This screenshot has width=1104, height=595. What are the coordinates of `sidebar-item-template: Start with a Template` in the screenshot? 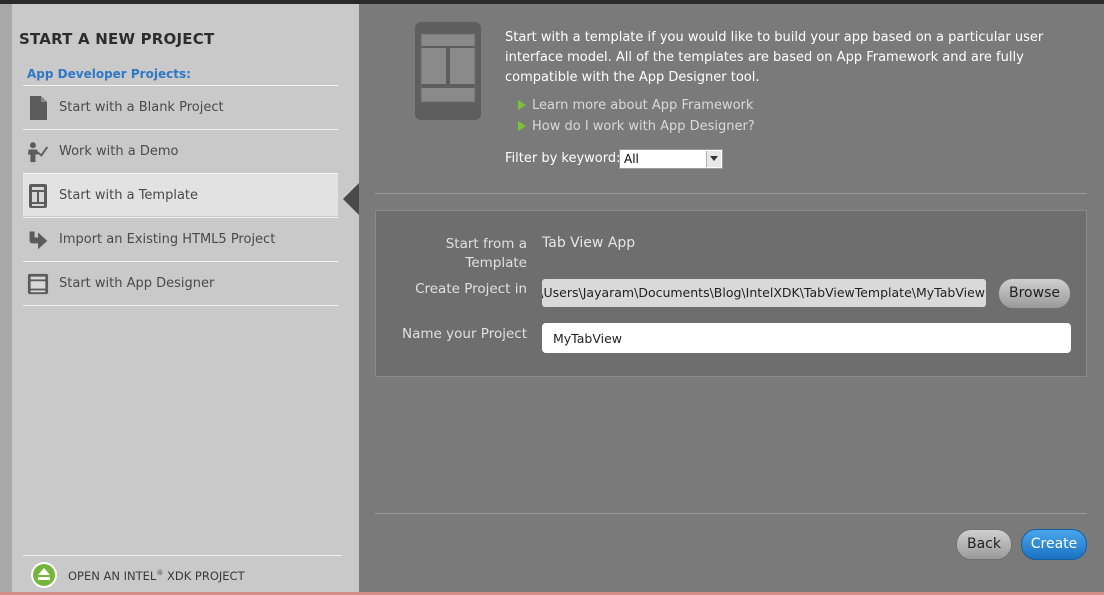 It's located at (180, 194).